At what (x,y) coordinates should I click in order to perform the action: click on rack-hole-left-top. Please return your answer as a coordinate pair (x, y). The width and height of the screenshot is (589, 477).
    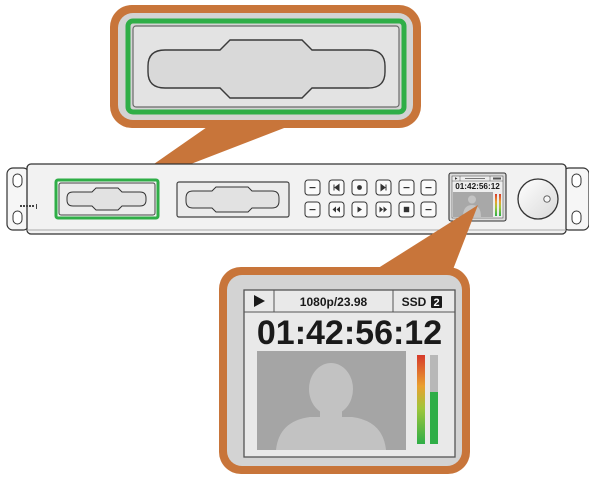
    Looking at the image, I should click on (17, 180).